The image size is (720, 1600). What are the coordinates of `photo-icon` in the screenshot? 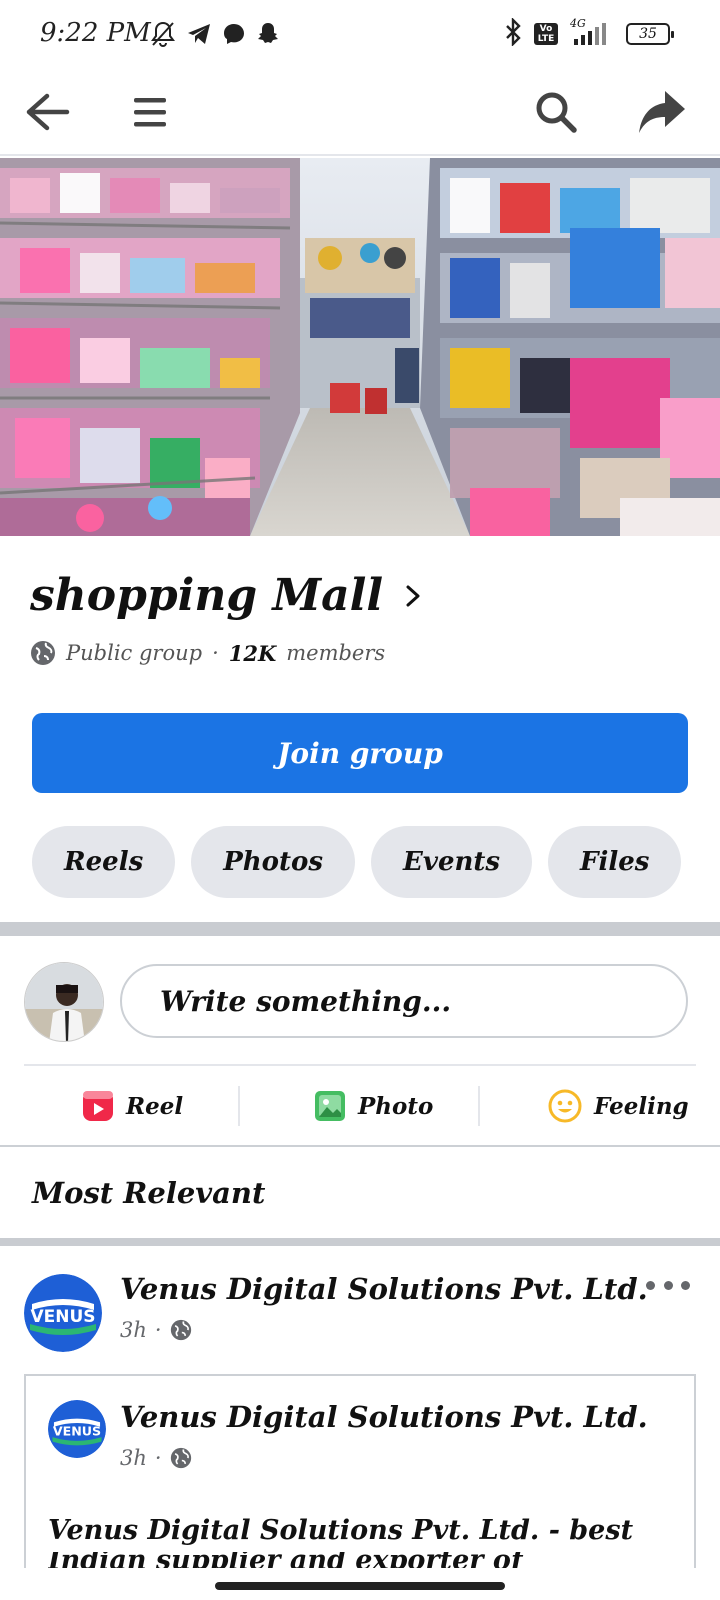 It's located at (330, 1106).